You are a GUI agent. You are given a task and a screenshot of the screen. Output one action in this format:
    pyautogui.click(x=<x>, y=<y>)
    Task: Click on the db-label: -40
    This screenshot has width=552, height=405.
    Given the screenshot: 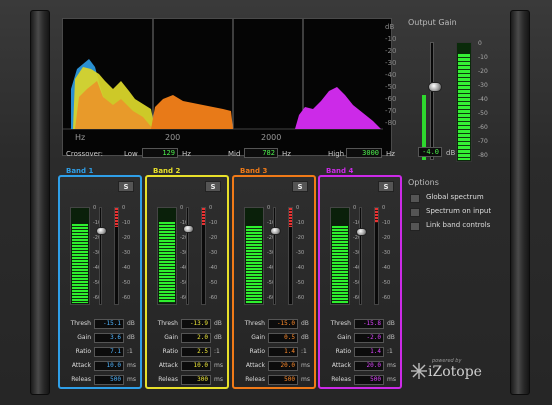 What is the action you would take?
    pyautogui.click(x=391, y=75)
    